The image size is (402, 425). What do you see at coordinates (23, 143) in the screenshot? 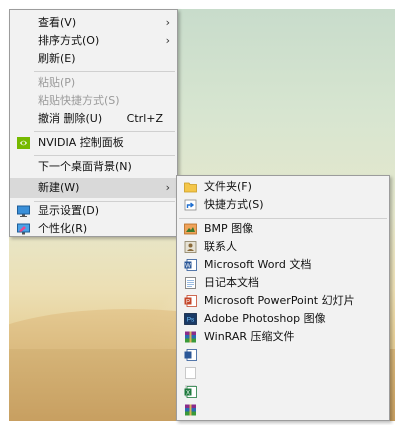
I see `nvidia-icon` at bounding box center [23, 143].